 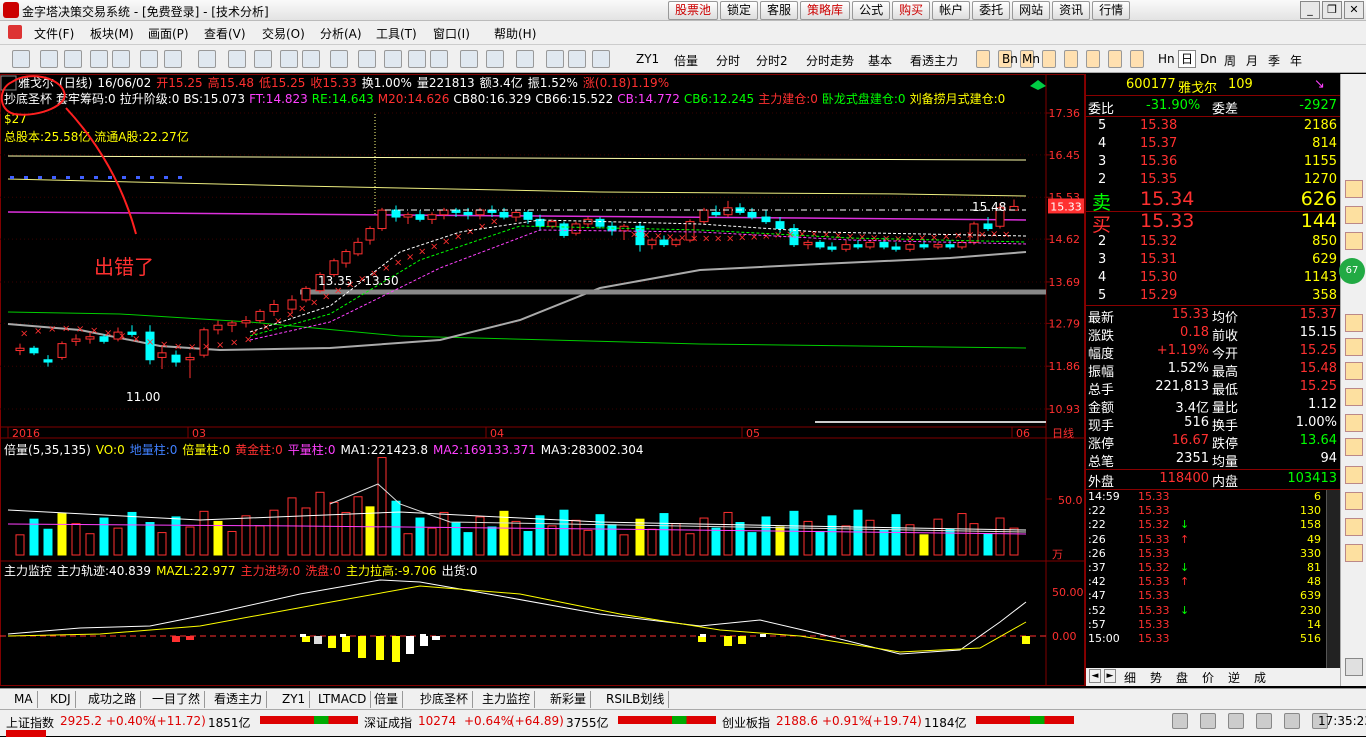 I want to click on indicator-tab-9: 主力监控, so click(x=507, y=699).